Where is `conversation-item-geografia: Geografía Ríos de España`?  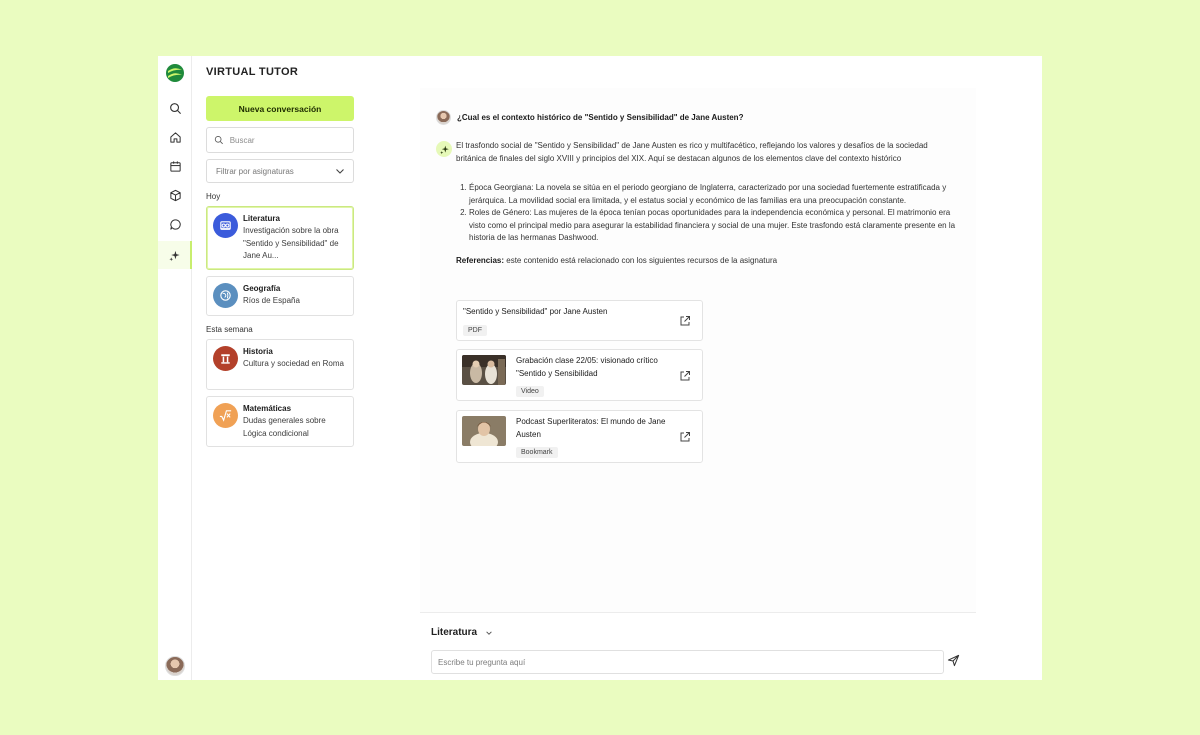 conversation-item-geografia: Geografía Ríos de España is located at coordinates (280, 296).